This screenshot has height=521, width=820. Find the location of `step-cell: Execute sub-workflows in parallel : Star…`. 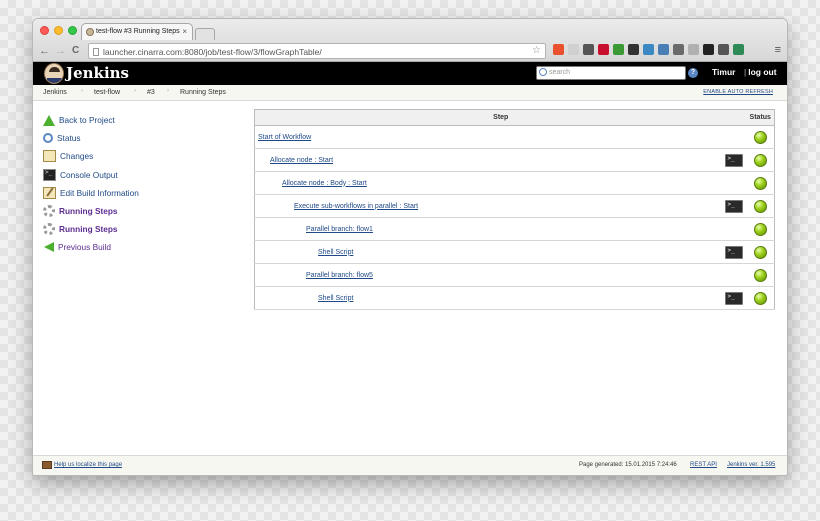

step-cell: Execute sub-workflows in parallel : Star… is located at coordinates (486, 206).